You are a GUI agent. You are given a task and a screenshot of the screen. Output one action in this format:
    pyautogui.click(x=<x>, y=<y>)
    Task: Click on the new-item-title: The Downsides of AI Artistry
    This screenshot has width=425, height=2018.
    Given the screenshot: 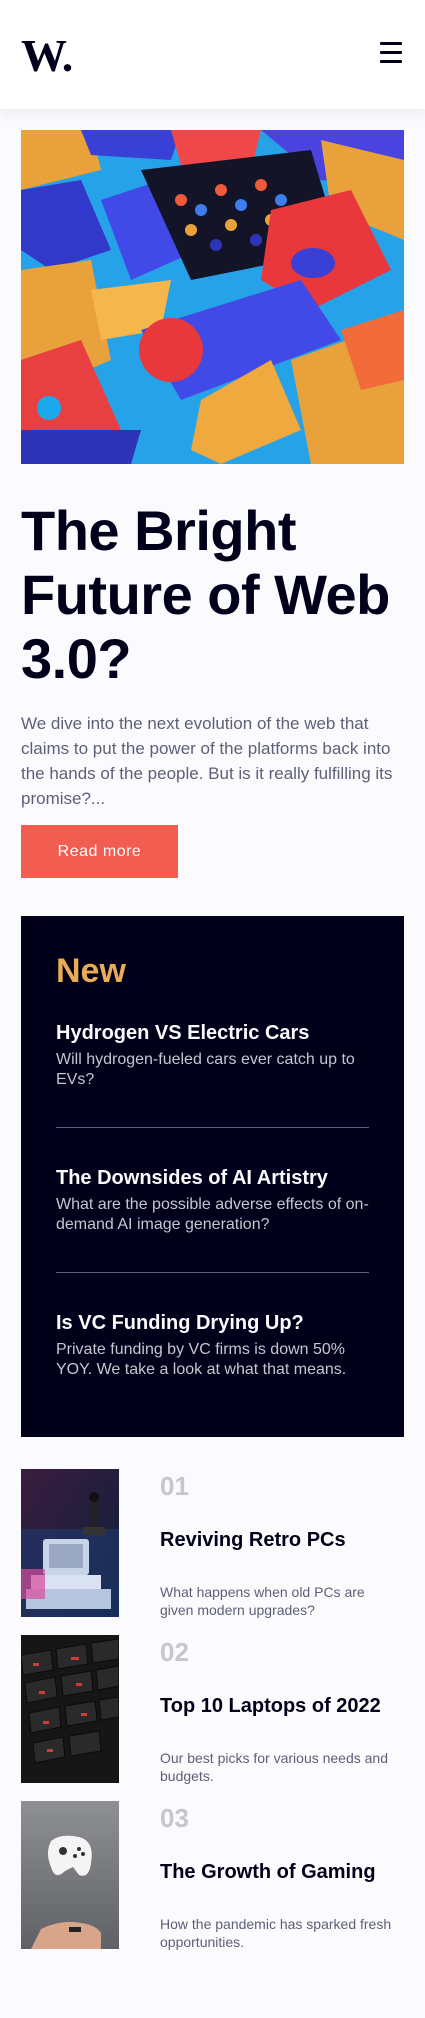 What is the action you would take?
    pyautogui.click(x=212, y=1178)
    